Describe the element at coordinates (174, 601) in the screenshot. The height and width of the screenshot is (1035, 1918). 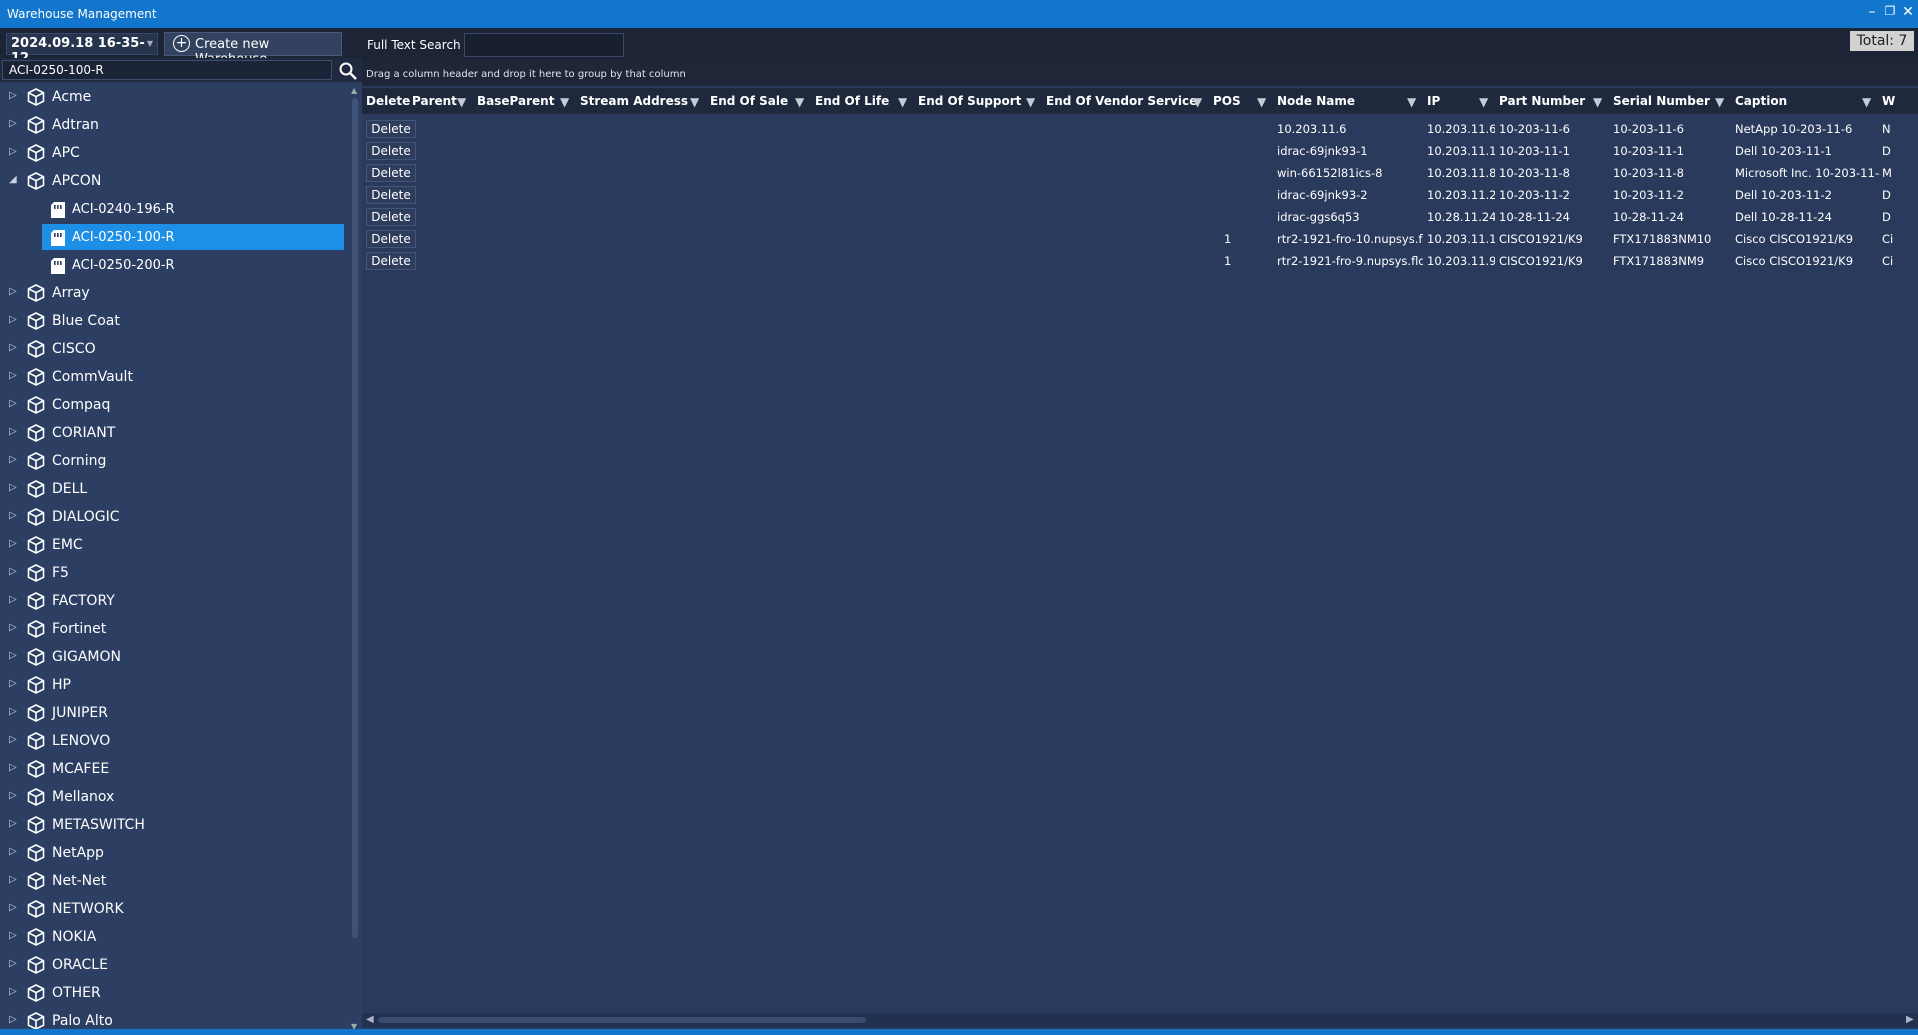
I see `tree-node-vendor: ▷ FACTORY` at that location.